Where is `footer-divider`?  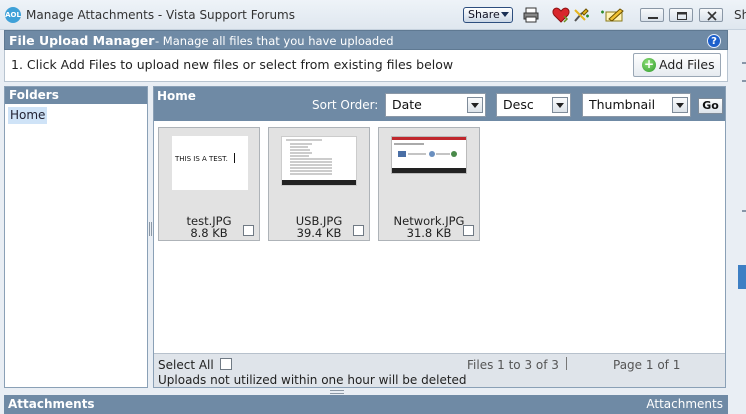
footer-divider is located at coordinates (566, 363).